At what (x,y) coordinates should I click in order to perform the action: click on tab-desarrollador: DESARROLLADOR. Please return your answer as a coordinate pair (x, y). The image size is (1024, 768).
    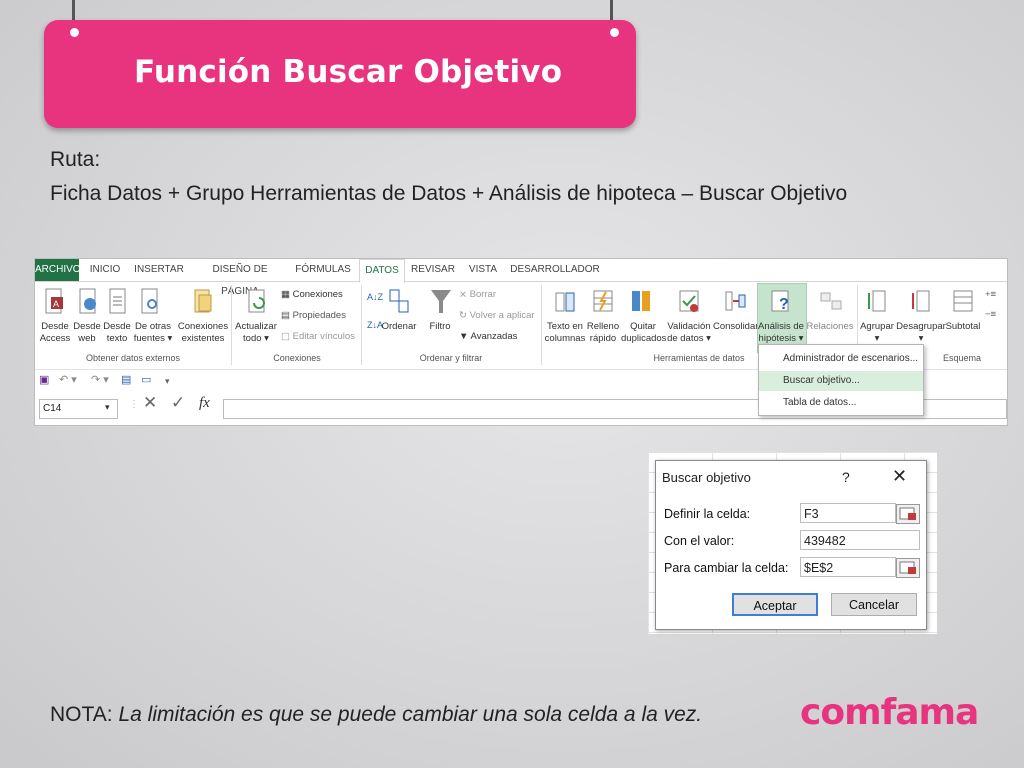
    Looking at the image, I should click on (555, 270).